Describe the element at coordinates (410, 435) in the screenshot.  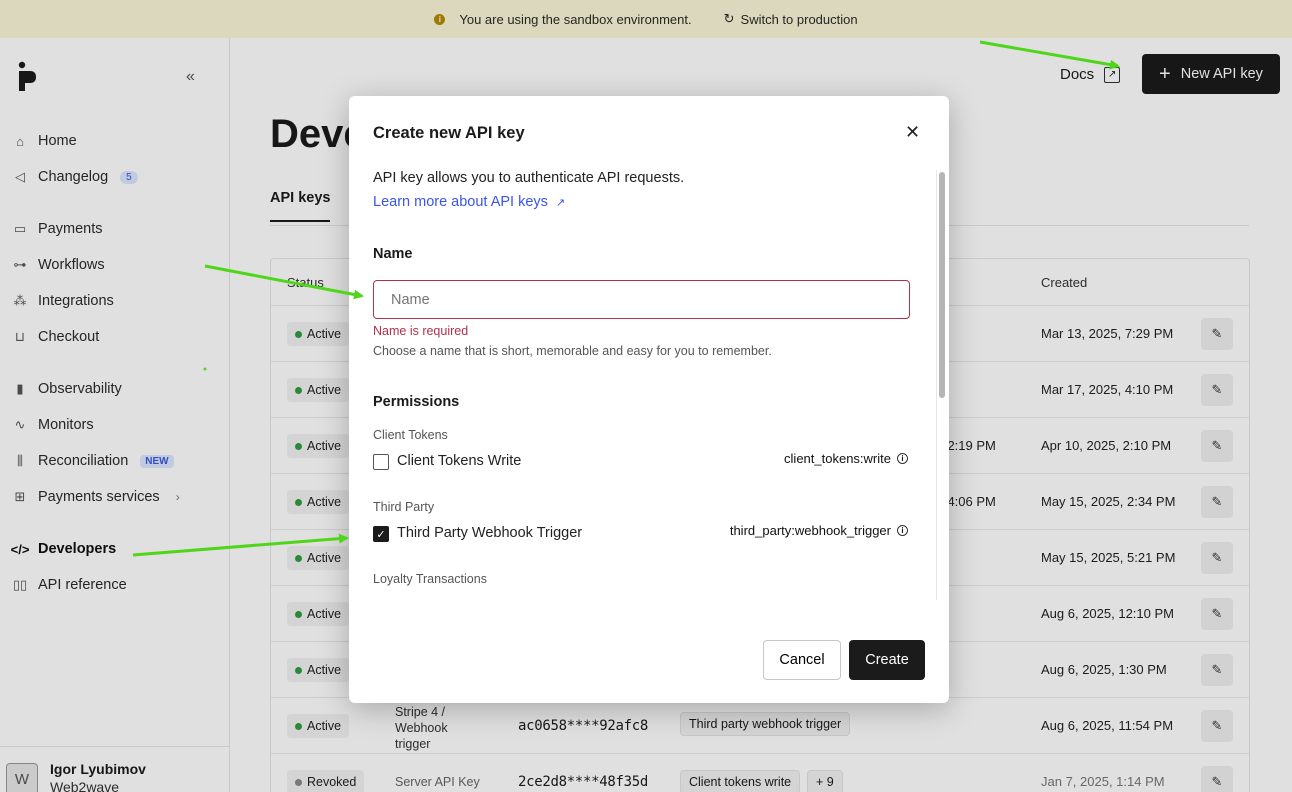
I see `permission-group-label: Client Tokens` at that location.